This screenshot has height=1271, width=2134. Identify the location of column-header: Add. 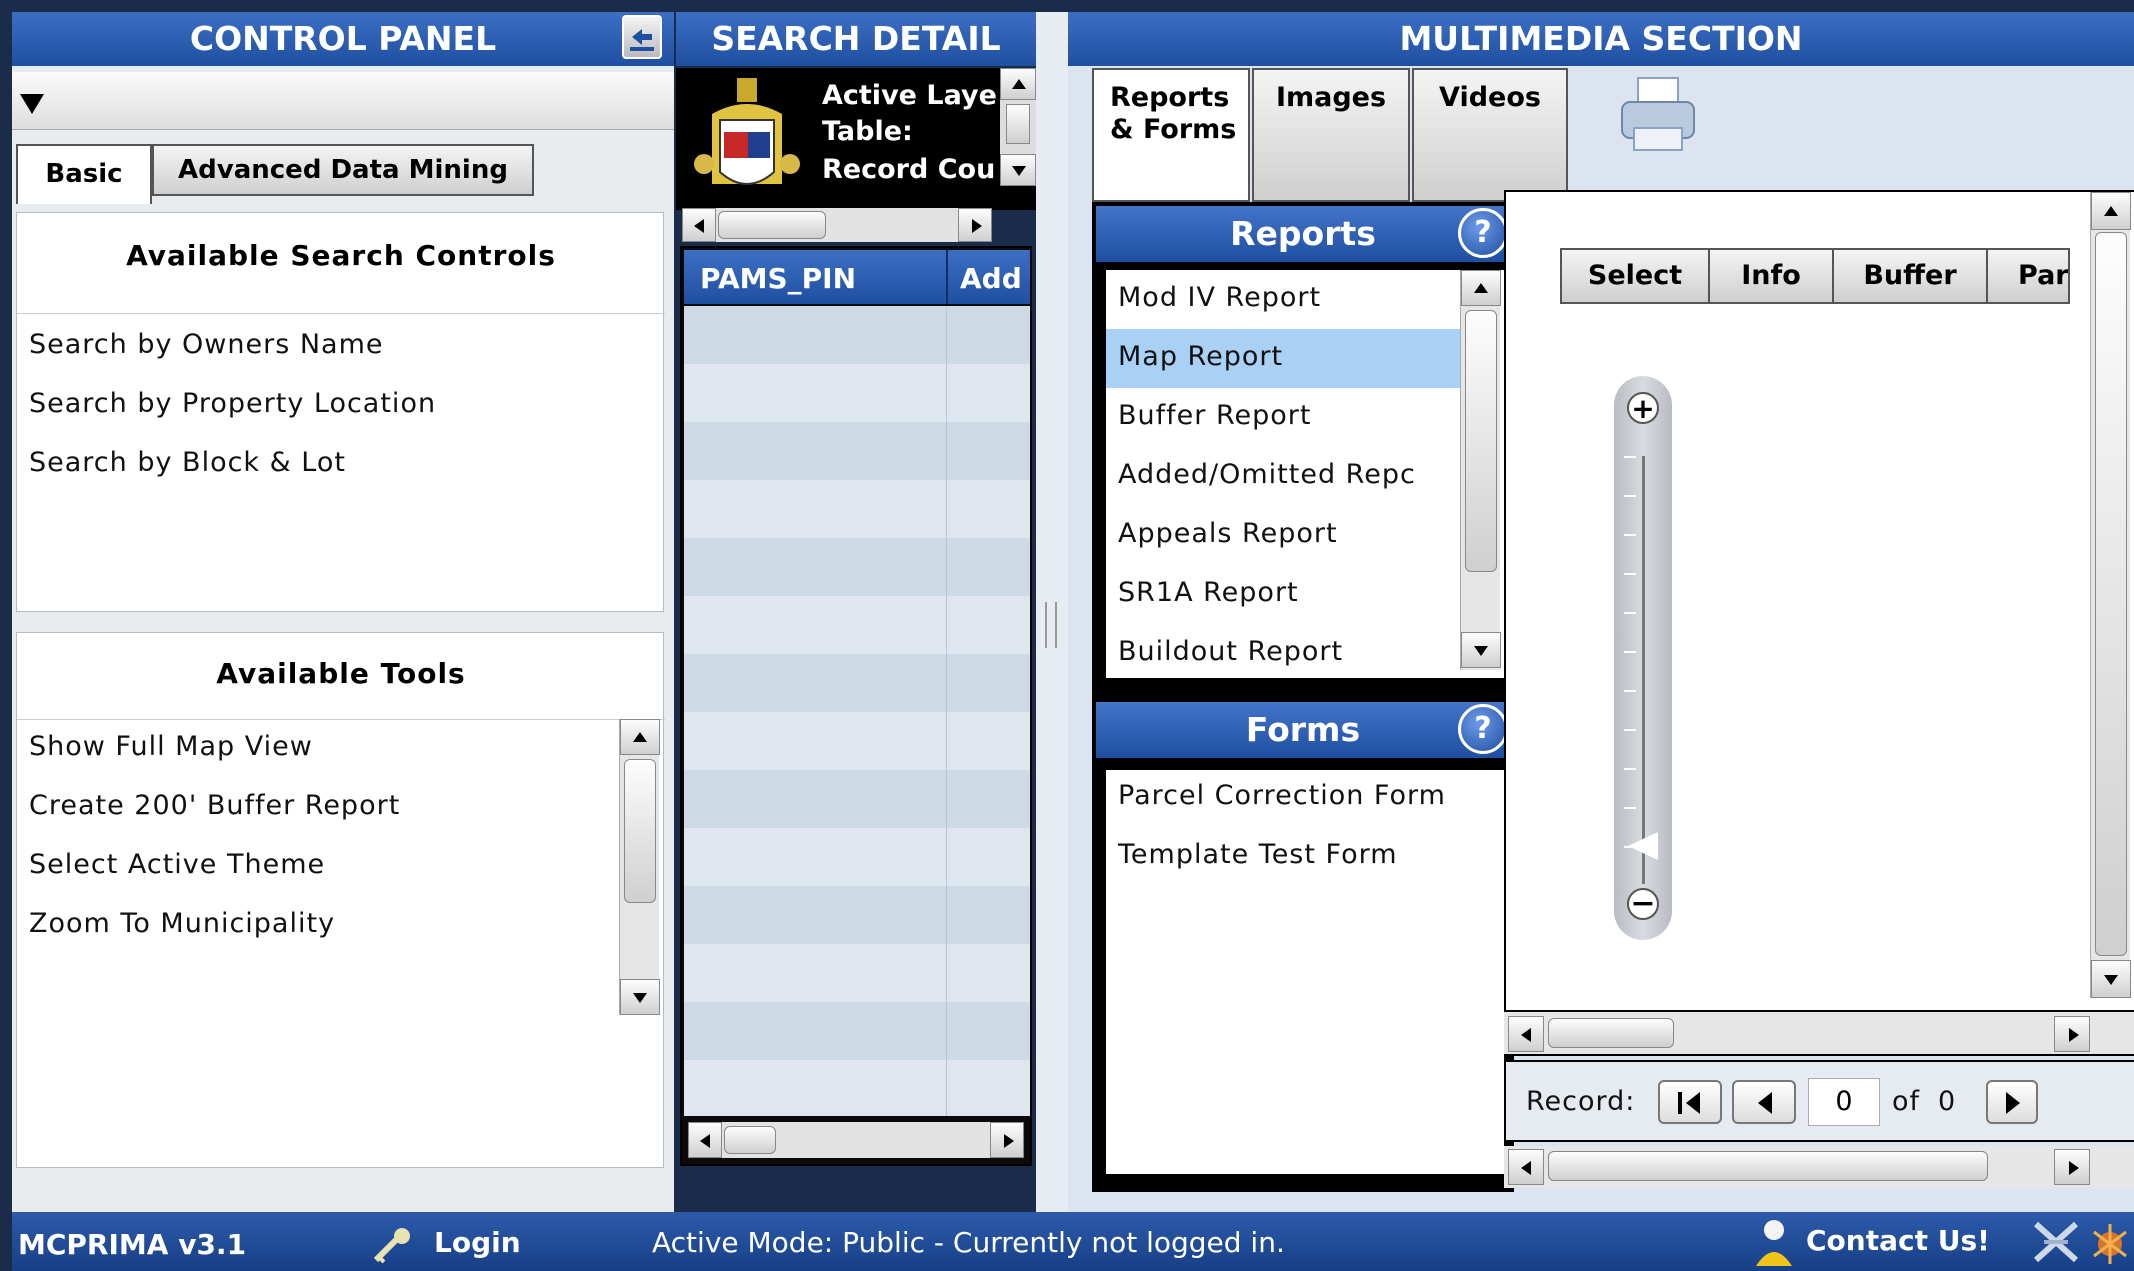
(991, 278).